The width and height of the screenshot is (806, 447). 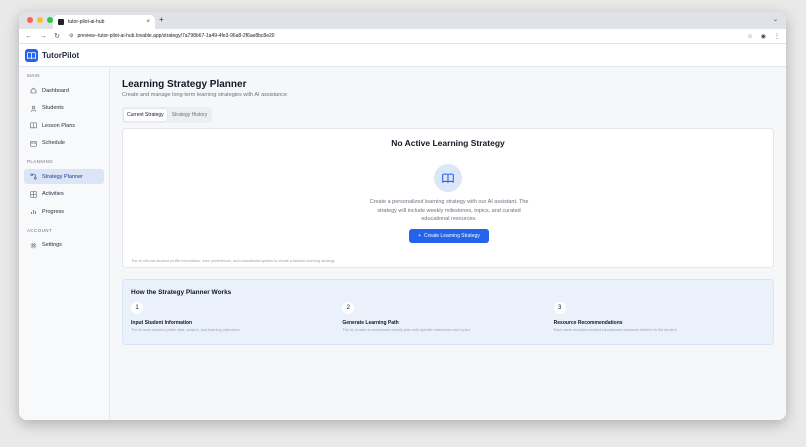 I want to click on brand-name: TutorPilot, so click(x=60, y=55).